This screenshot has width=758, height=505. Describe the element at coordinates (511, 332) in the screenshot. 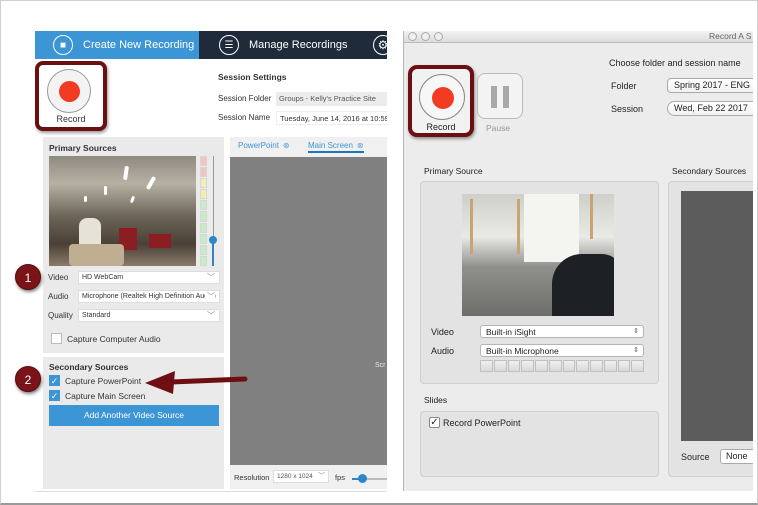

I see `mac-video-value: Built-in iSight` at that location.